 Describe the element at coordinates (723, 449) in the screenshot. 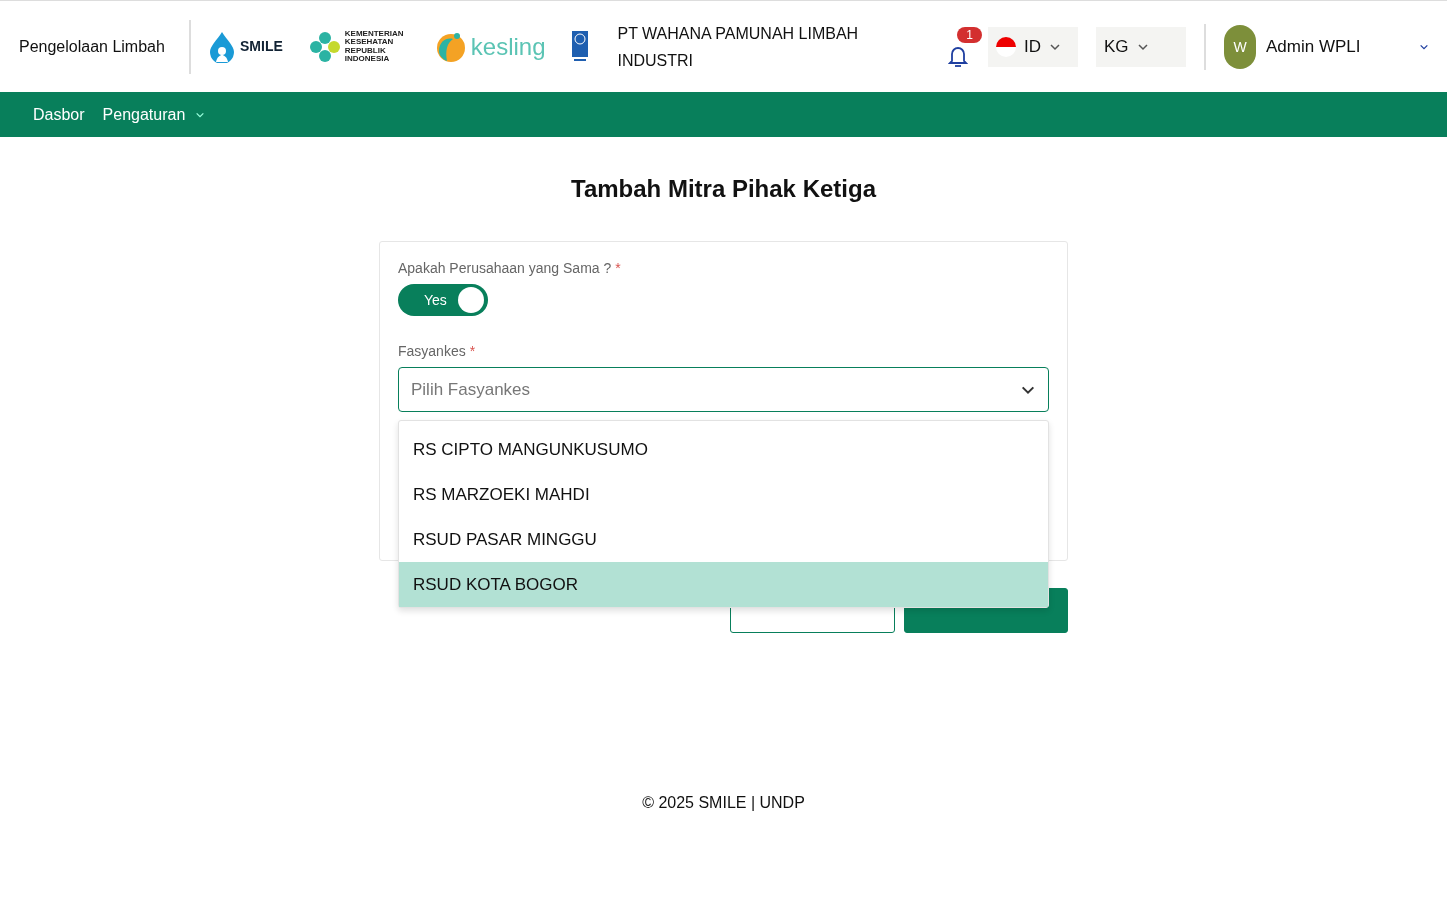

I see `dropdown-option: RS CIPTO MANGUNKUSUMO` at that location.